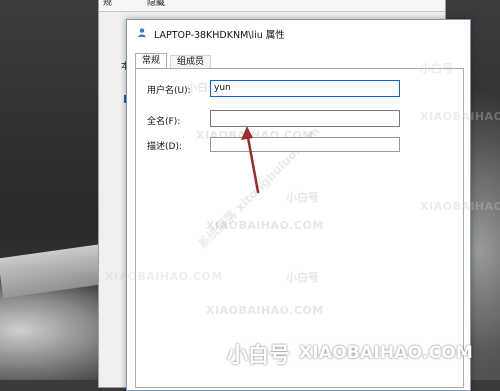  What do you see at coordinates (305, 88) in the screenshot?
I see `username-field: yun` at bounding box center [305, 88].